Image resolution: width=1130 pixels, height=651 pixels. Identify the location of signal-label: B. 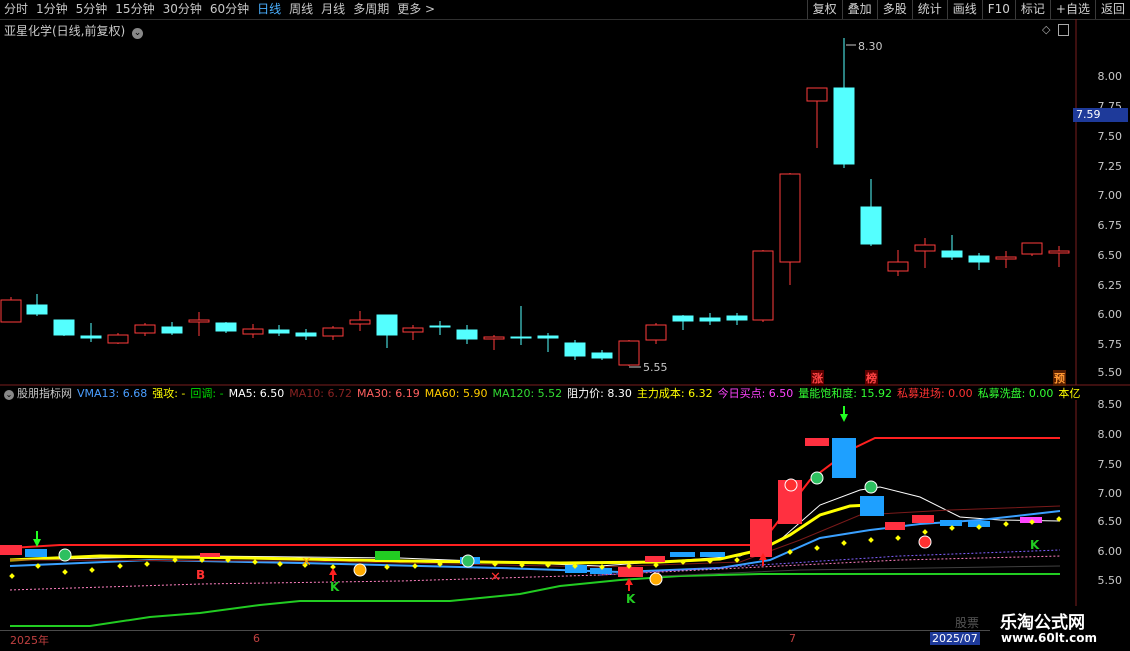
(200, 575).